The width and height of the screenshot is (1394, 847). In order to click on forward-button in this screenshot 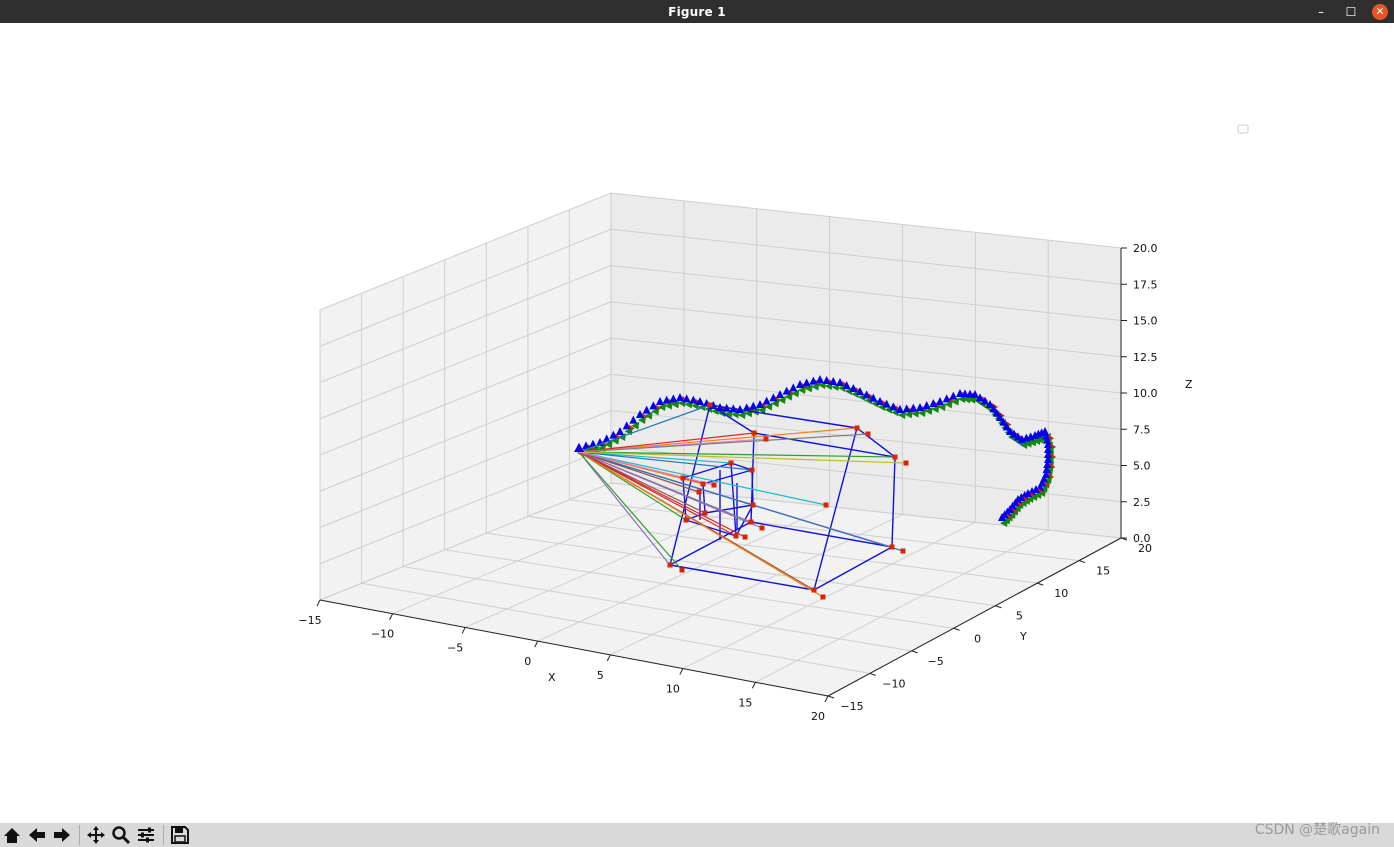, I will do `click(62, 835)`.